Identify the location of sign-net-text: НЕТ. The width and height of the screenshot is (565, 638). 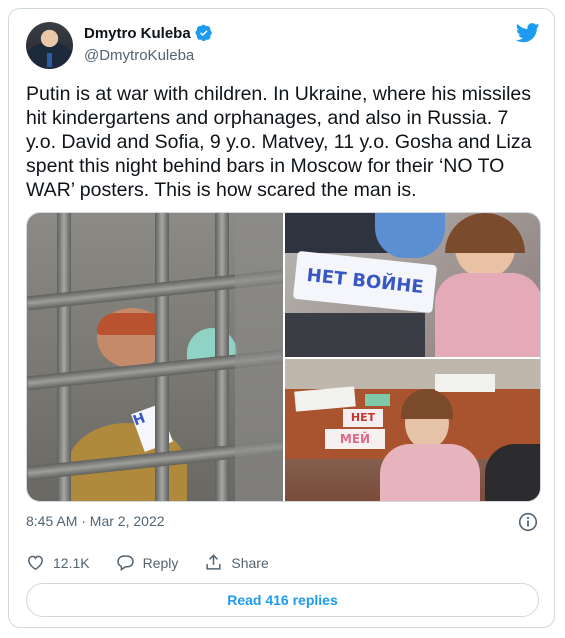
(363, 417).